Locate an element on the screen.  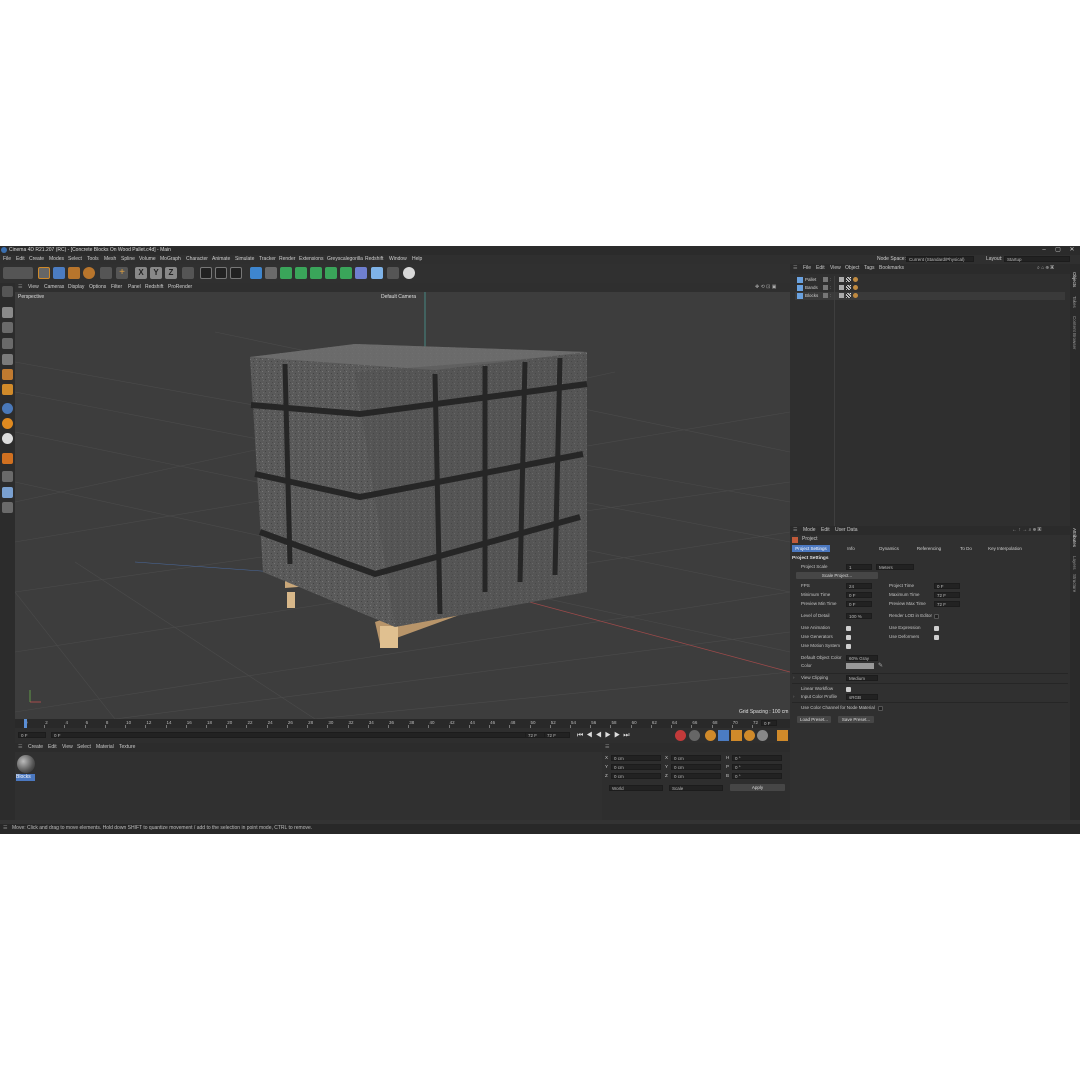
coordinate-size-mode-dropdown: Scale is located at coordinates (696, 788).